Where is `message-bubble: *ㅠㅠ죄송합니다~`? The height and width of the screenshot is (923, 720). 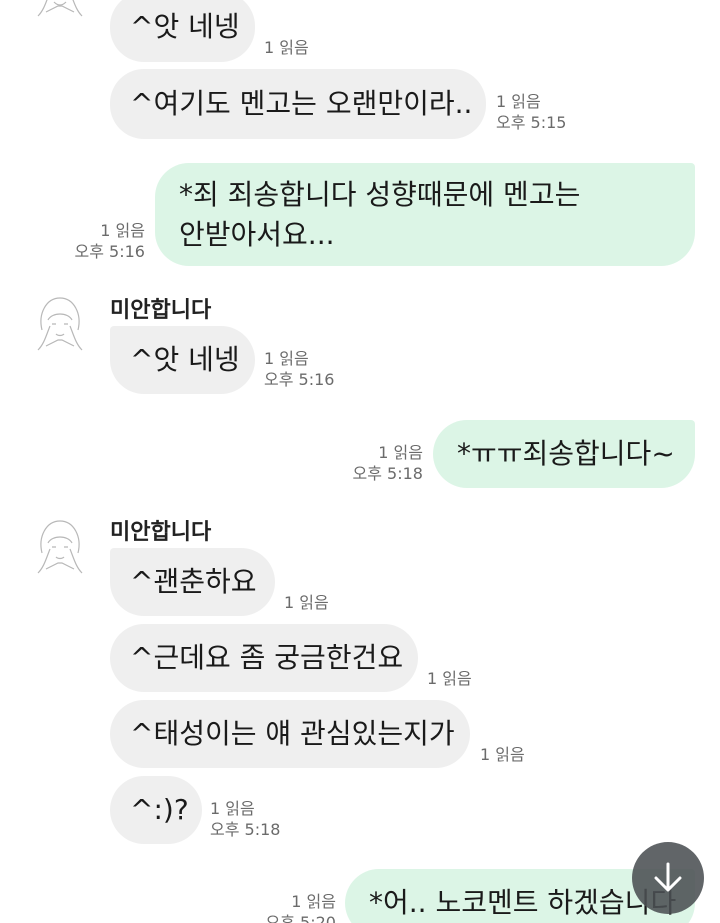 message-bubble: *ㅠㅠ죄송합니다~ is located at coordinates (564, 454).